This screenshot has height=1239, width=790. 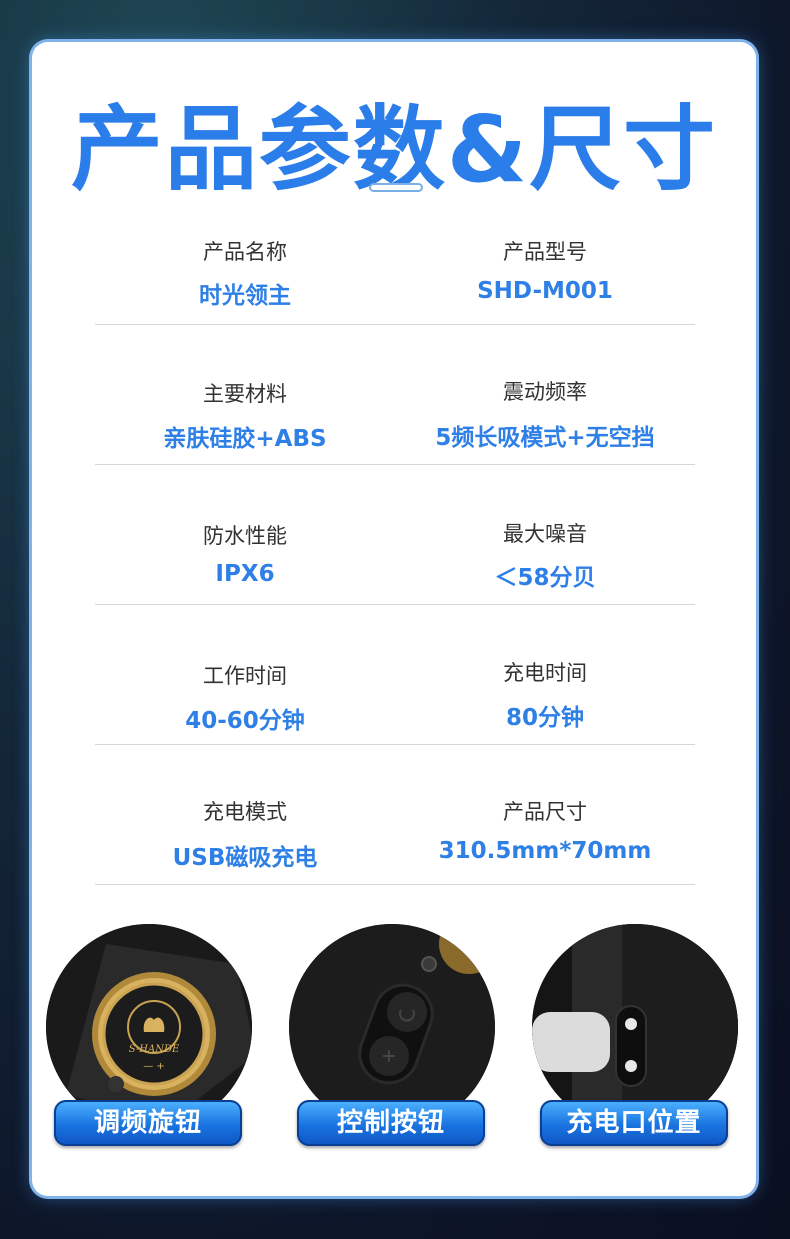 What do you see at coordinates (154, 1066) in the screenshot?
I see `knob-marker-text: — +` at bounding box center [154, 1066].